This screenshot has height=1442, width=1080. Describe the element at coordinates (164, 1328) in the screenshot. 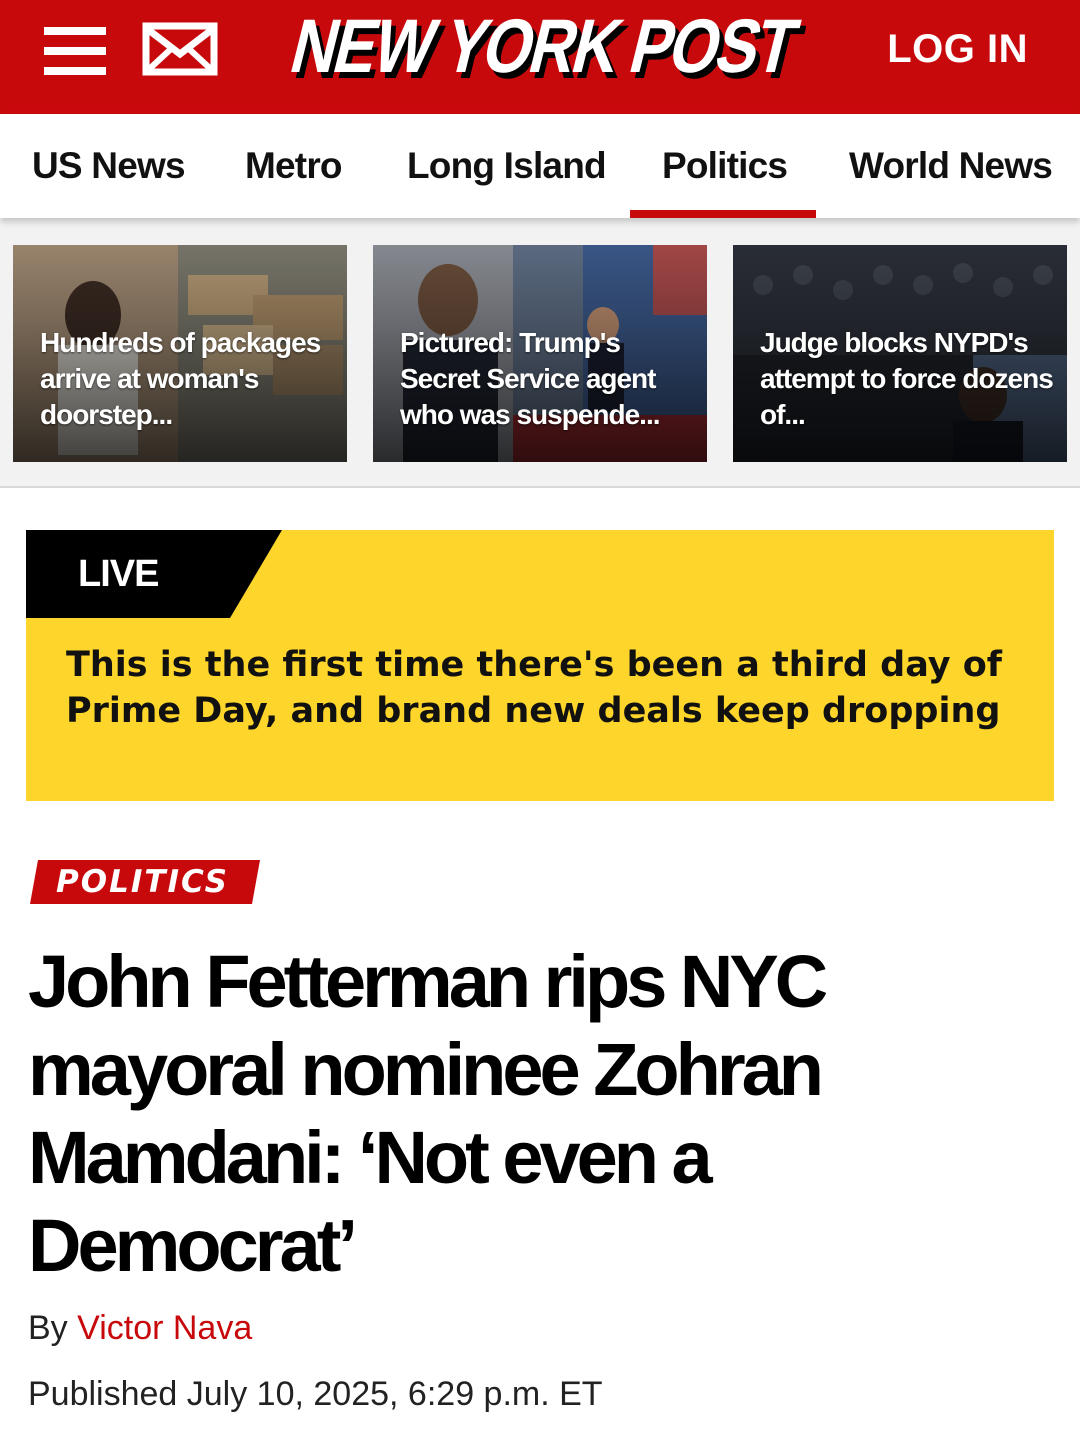

I see `author-link: Victor Nava` at that location.